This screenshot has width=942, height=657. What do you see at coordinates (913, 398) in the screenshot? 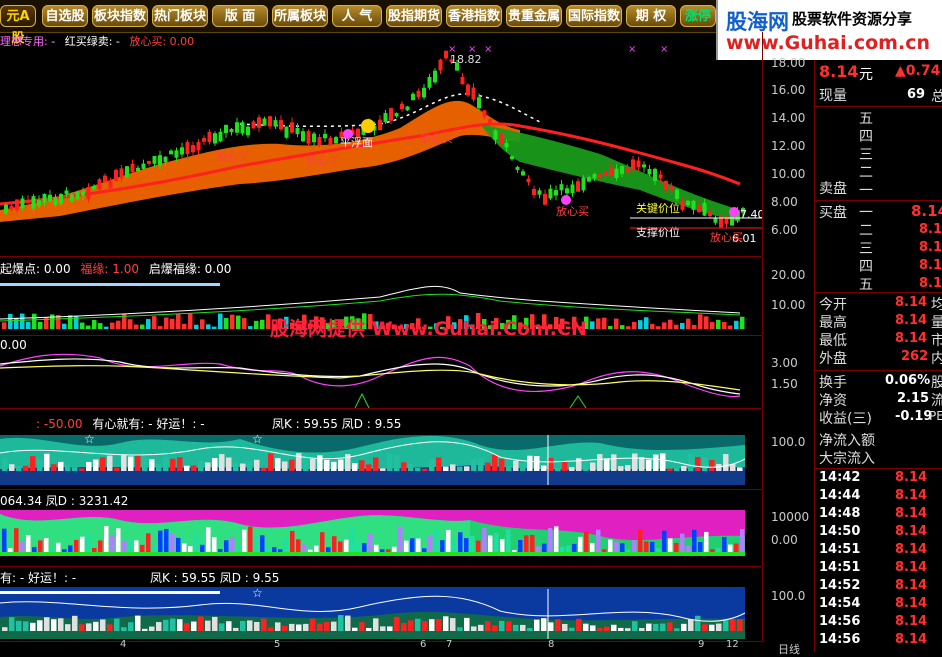
I see `stat-value: 2.15` at bounding box center [913, 398].